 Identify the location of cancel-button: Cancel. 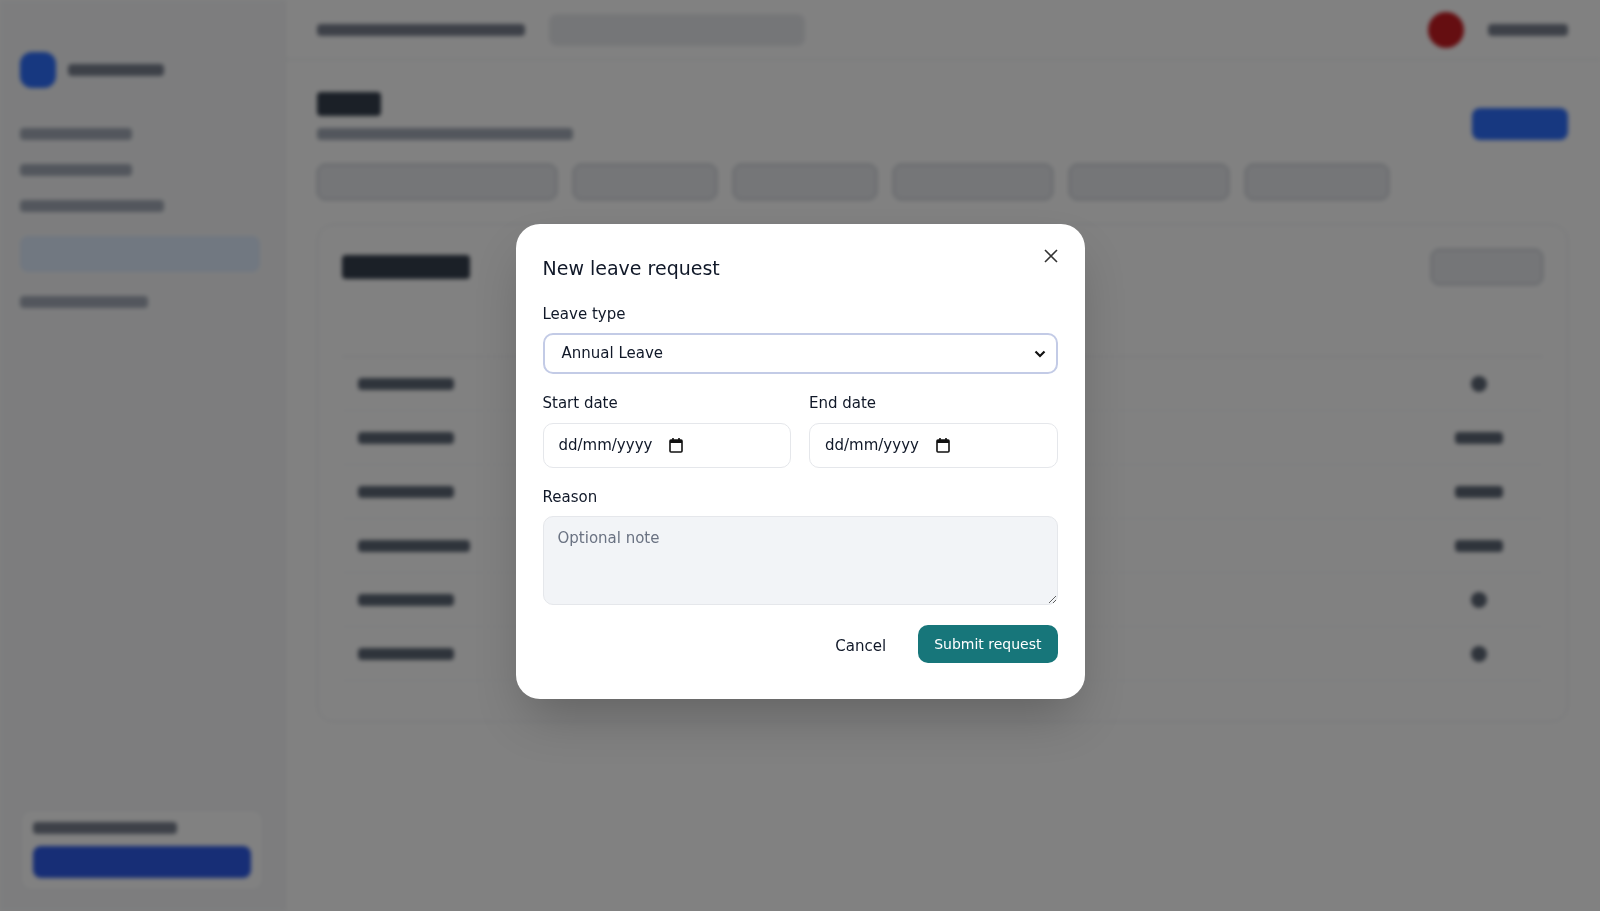
(861, 646).